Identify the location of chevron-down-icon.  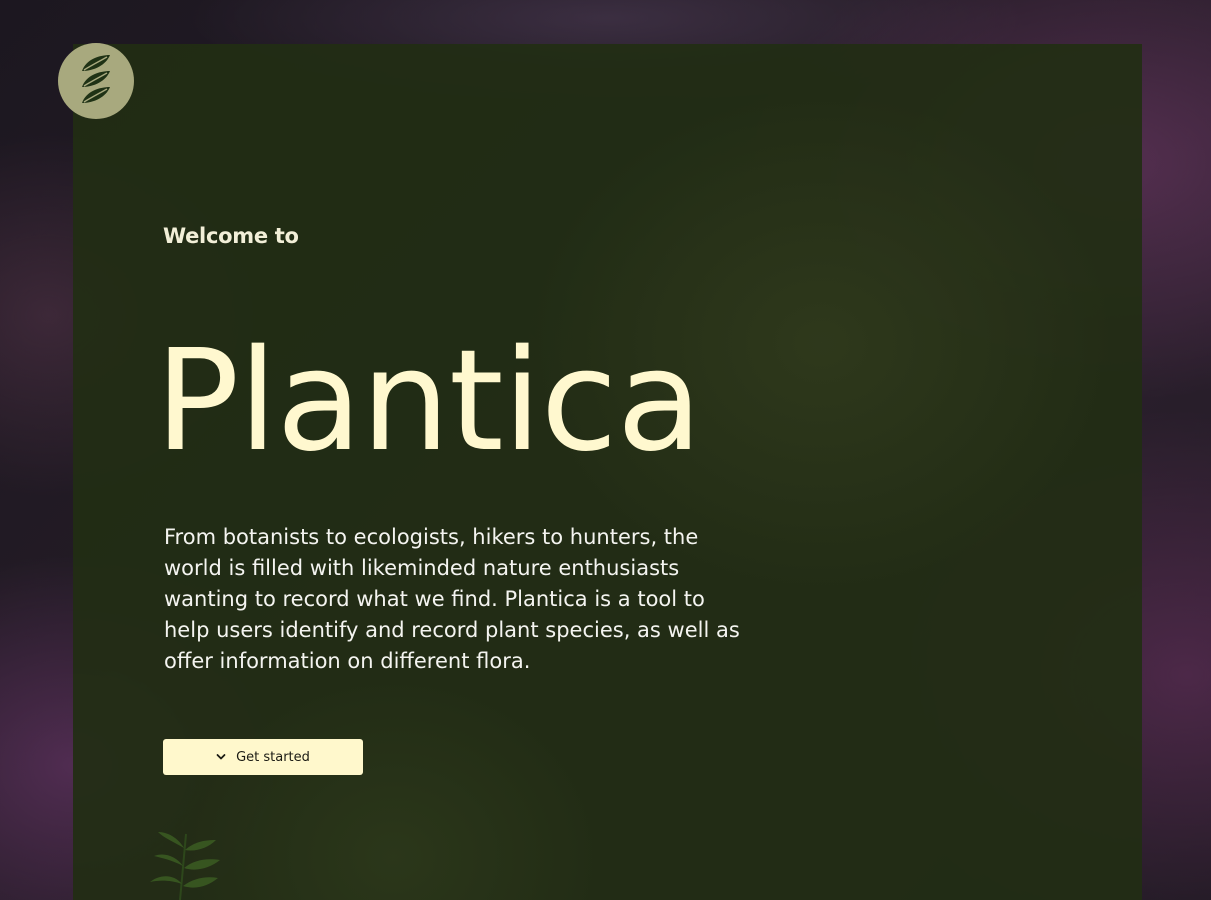
(221, 757).